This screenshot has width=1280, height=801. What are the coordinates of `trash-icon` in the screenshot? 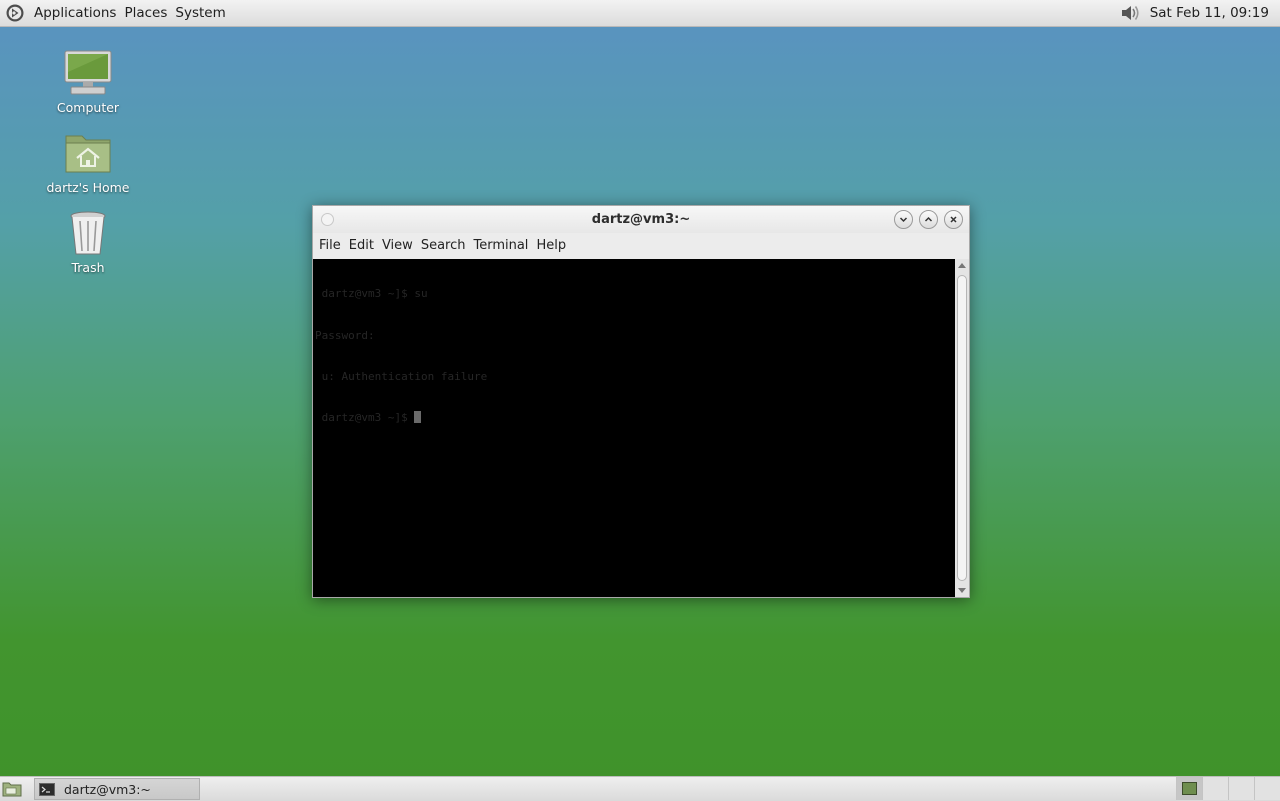 It's located at (88, 233).